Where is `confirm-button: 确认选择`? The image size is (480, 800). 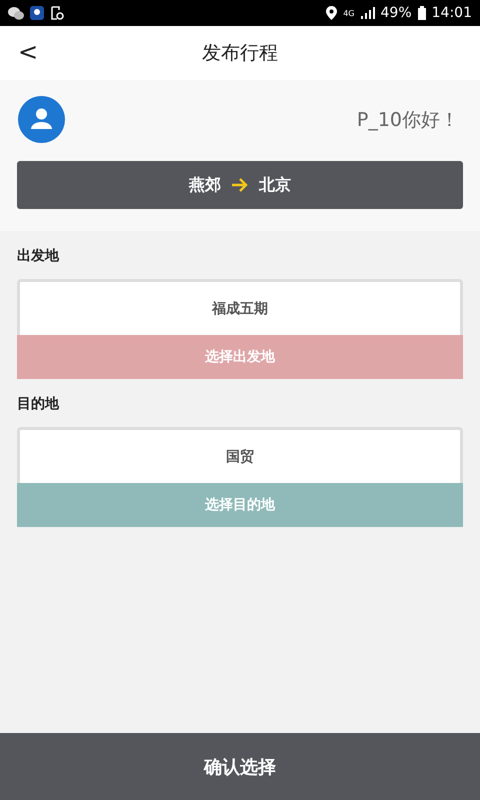
confirm-button: 确认选择 is located at coordinates (240, 766).